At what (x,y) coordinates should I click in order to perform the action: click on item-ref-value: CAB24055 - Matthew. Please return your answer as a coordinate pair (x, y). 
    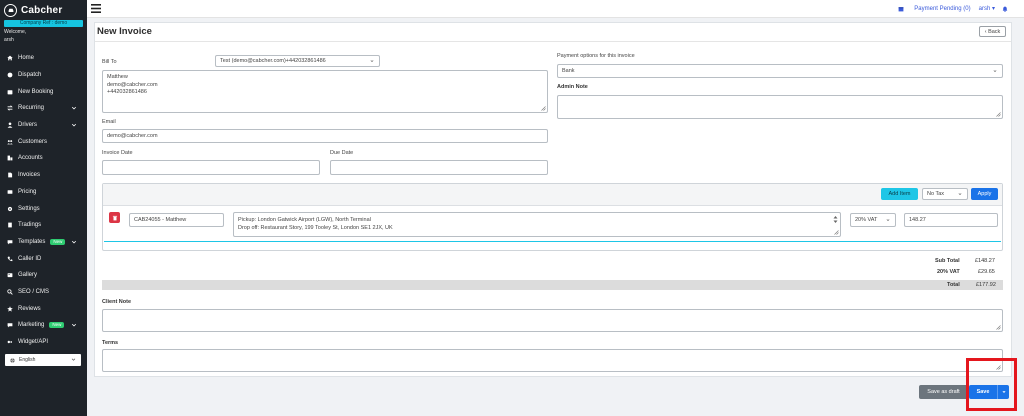
    Looking at the image, I should click on (160, 220).